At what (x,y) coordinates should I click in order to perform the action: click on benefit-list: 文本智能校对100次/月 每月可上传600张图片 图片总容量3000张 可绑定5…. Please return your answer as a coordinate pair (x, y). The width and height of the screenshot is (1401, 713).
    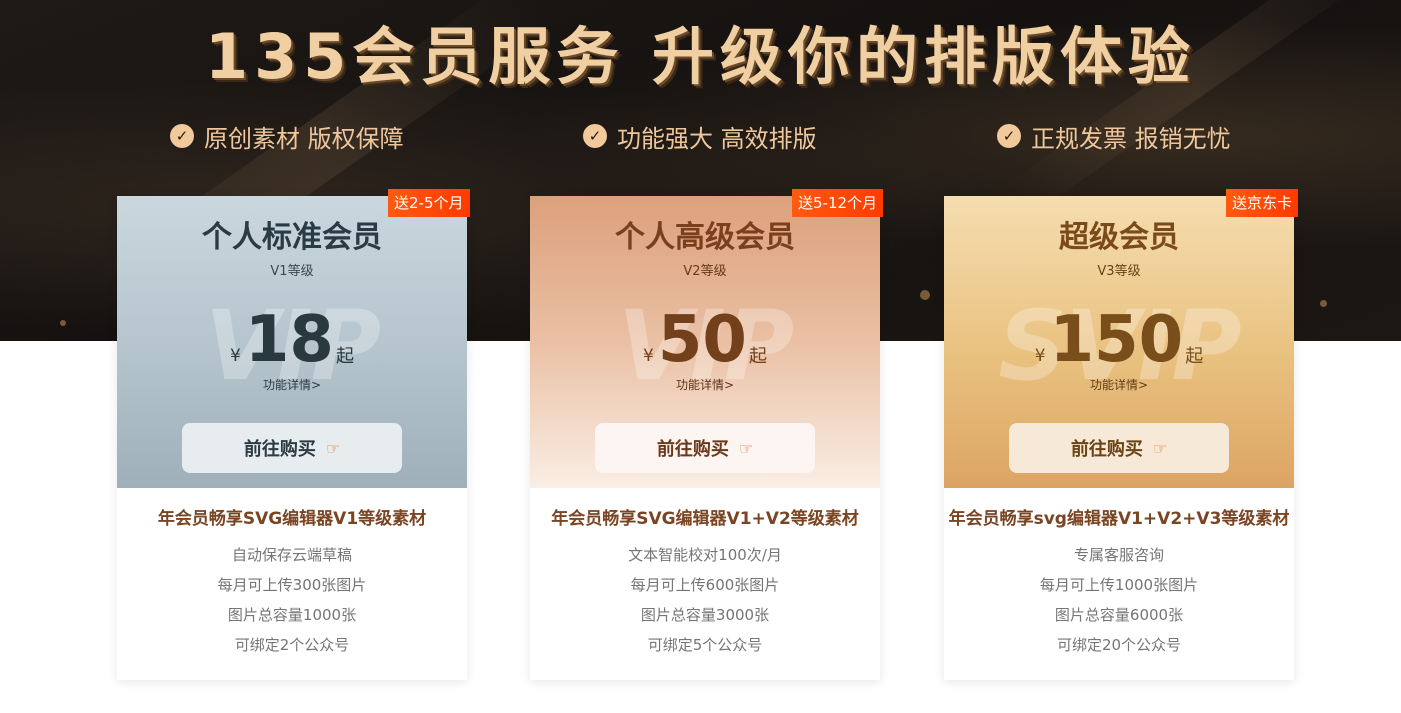
    Looking at the image, I should click on (705, 600).